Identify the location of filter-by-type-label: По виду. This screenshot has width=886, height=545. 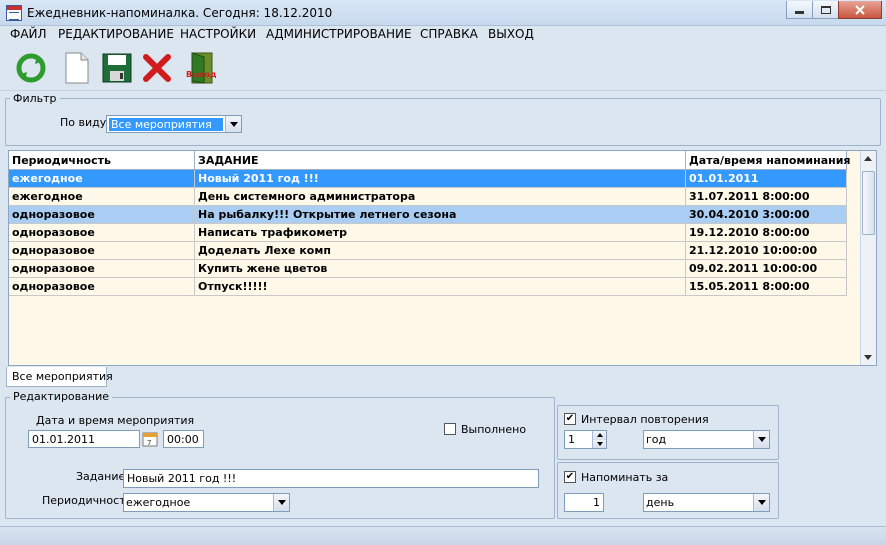
(83, 122).